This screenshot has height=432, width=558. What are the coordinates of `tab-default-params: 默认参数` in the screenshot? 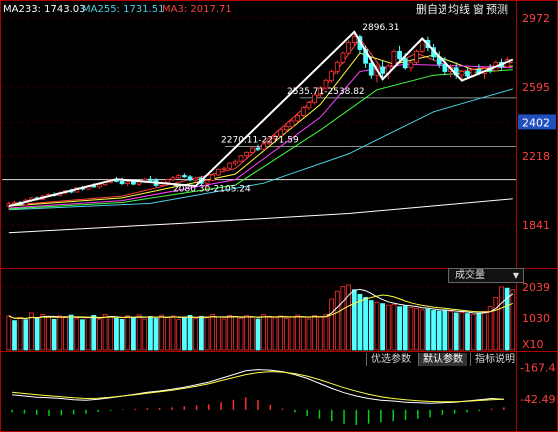 It's located at (442, 359).